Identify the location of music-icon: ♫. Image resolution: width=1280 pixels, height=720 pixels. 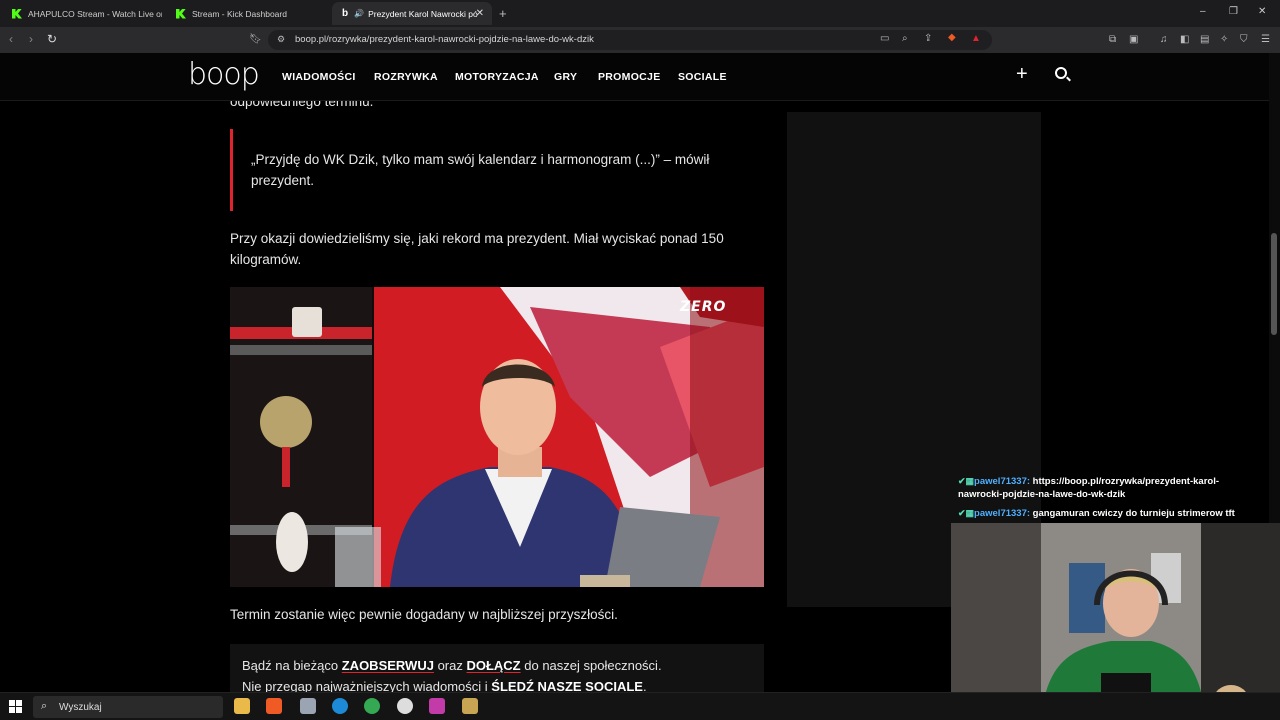
(1164, 39).